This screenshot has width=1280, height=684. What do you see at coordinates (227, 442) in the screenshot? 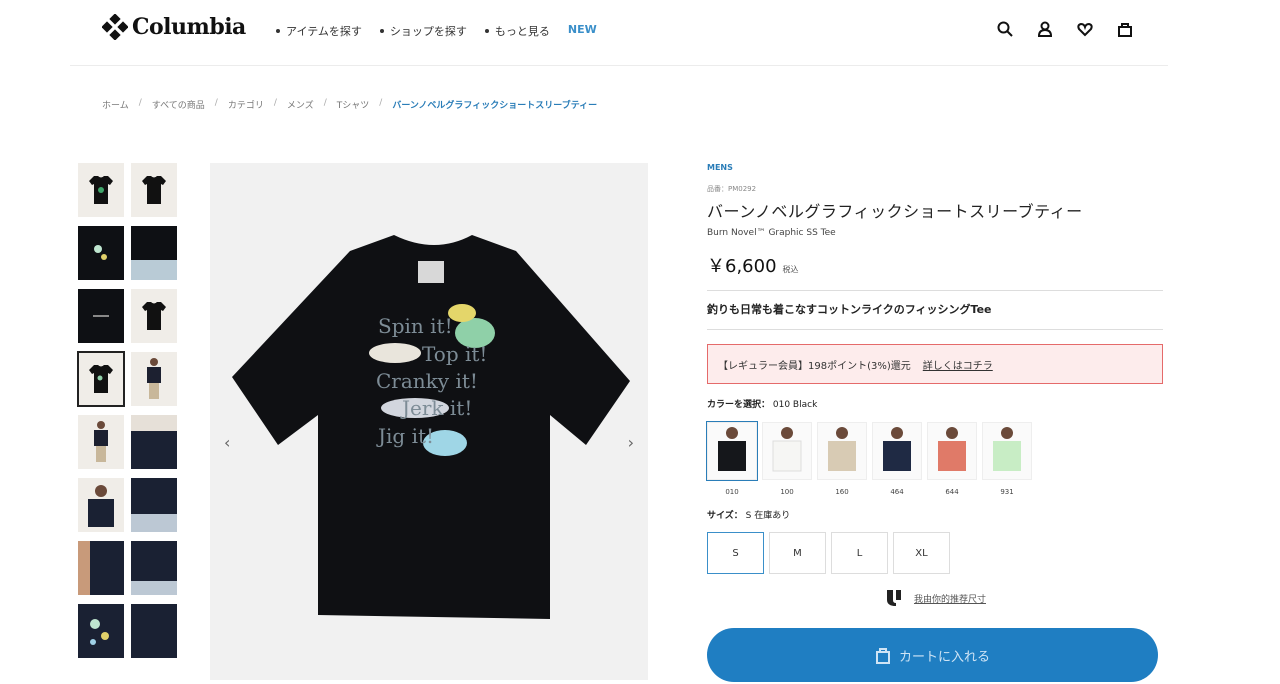
I see `prev-image-arrow: ‹` at bounding box center [227, 442].